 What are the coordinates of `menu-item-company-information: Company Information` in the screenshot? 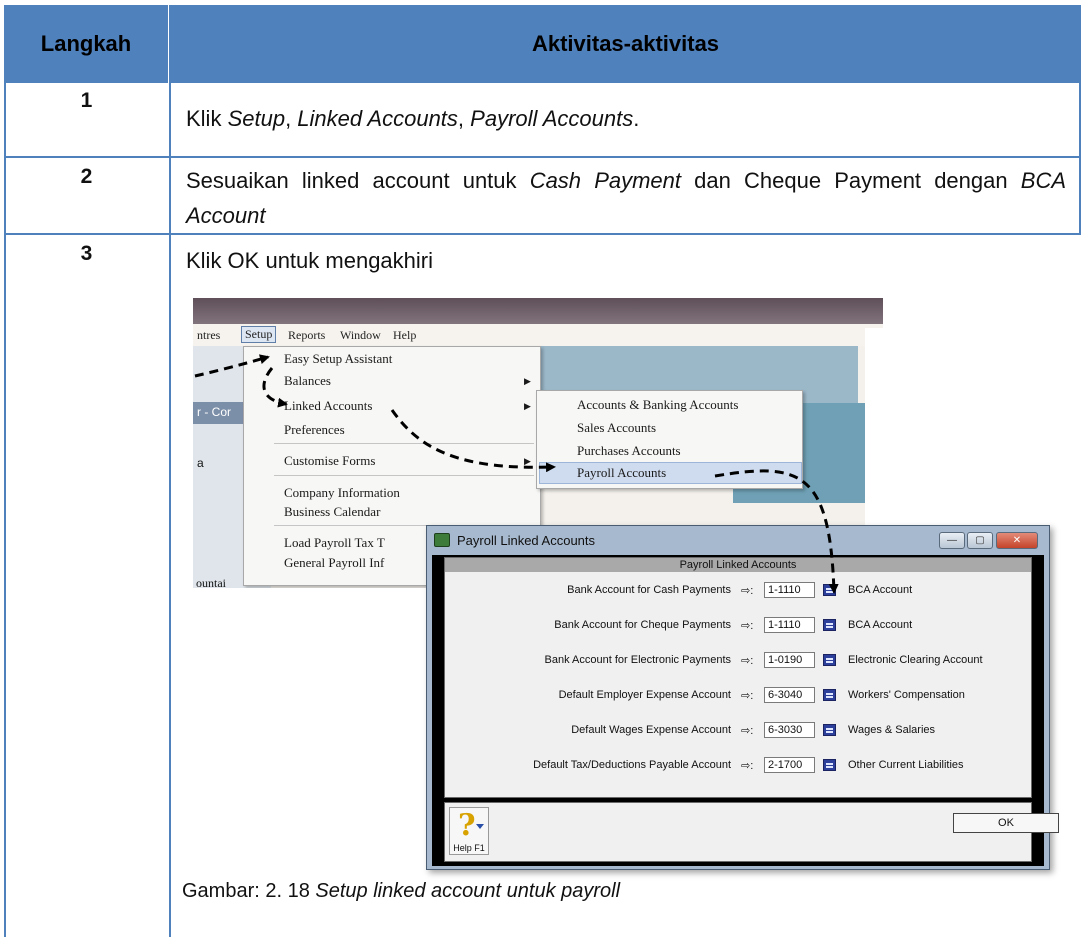 It's located at (342, 493).